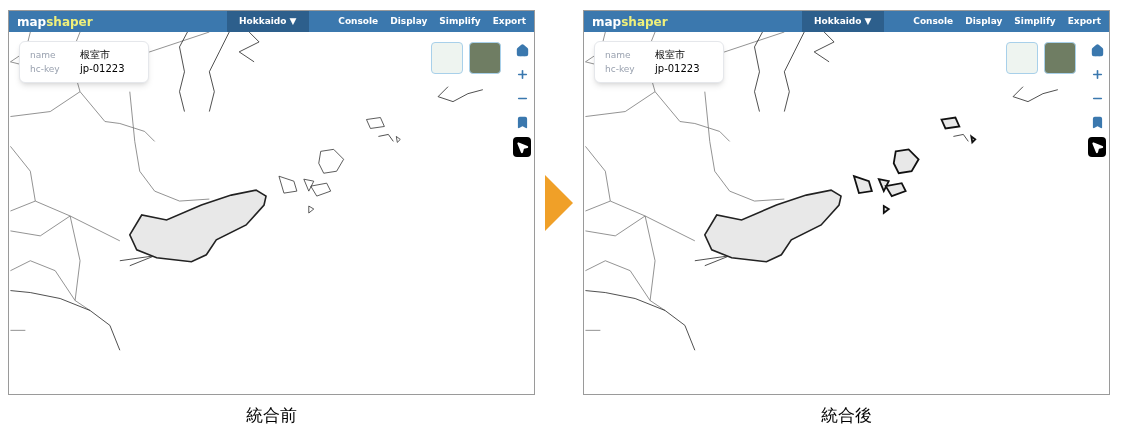 This screenshot has width=1124, height=436. What do you see at coordinates (559, 203) in the screenshot?
I see `arrow-icon` at bounding box center [559, 203].